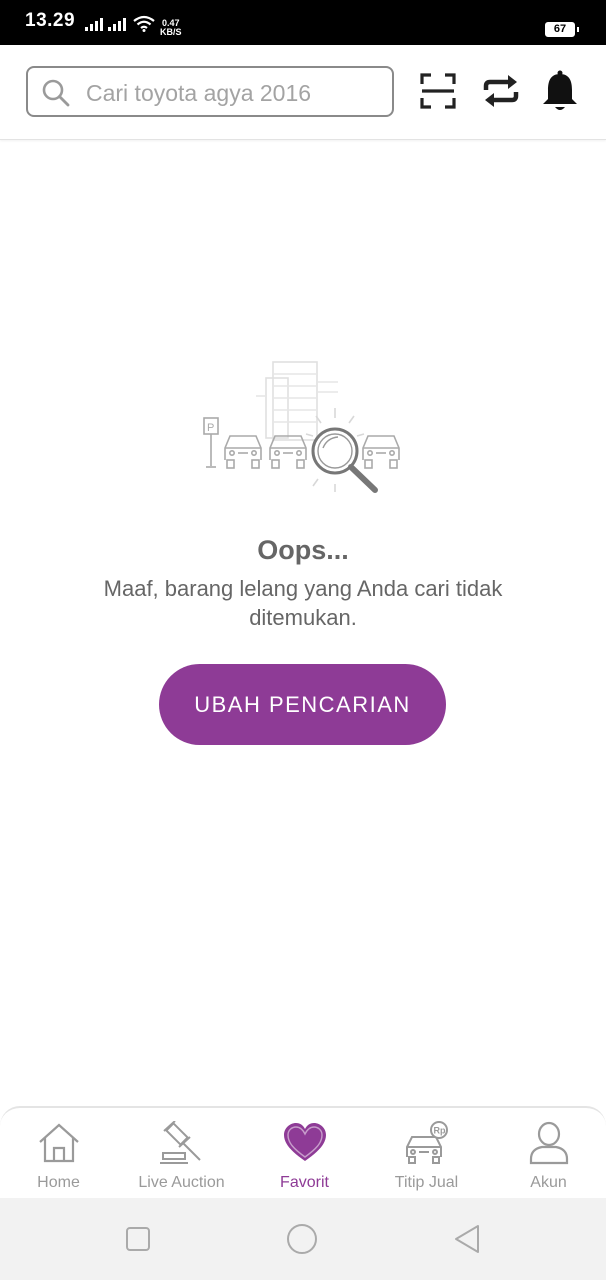 The width and height of the screenshot is (606, 1280). I want to click on search-icon, so click(56, 93).